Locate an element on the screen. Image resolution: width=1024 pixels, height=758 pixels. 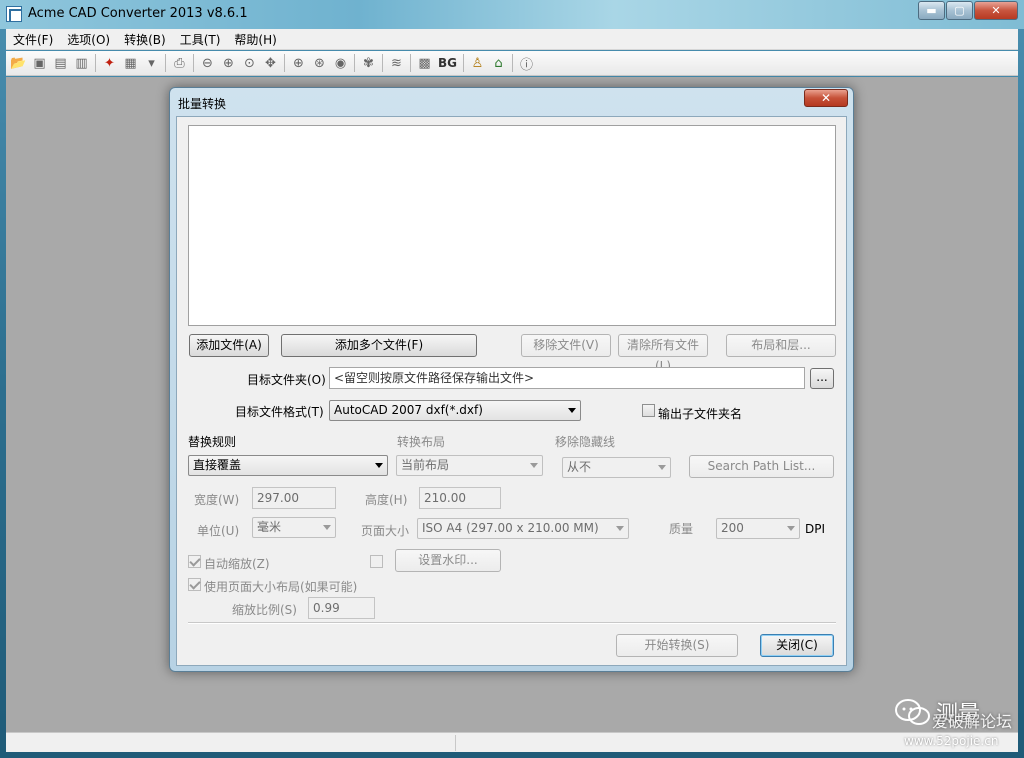
zoom-extent-icon: ⊛ is located at coordinates (319, 63).